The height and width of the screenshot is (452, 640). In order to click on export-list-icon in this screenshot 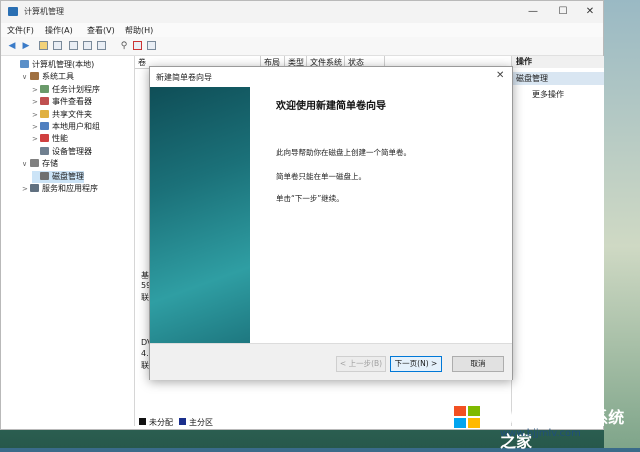, I will do `click(101, 45)`.